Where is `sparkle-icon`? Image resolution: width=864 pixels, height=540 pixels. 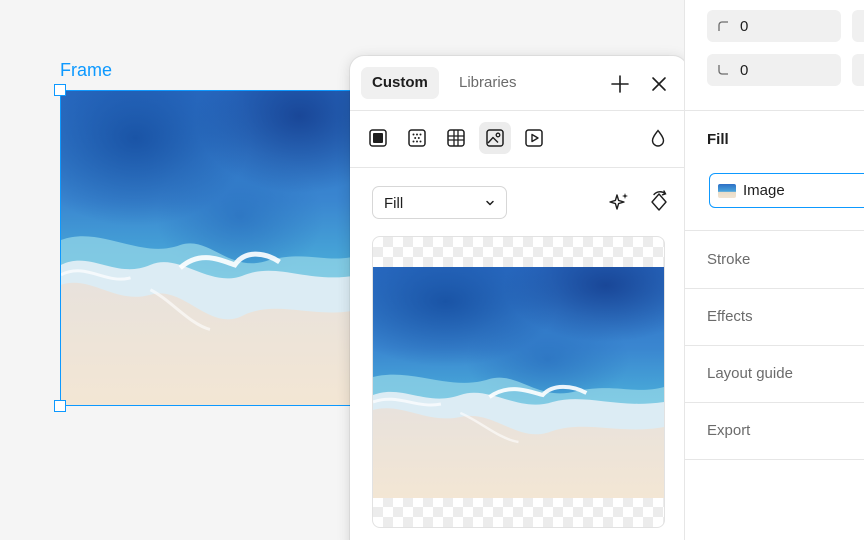
sparkle-icon is located at coordinates (619, 202).